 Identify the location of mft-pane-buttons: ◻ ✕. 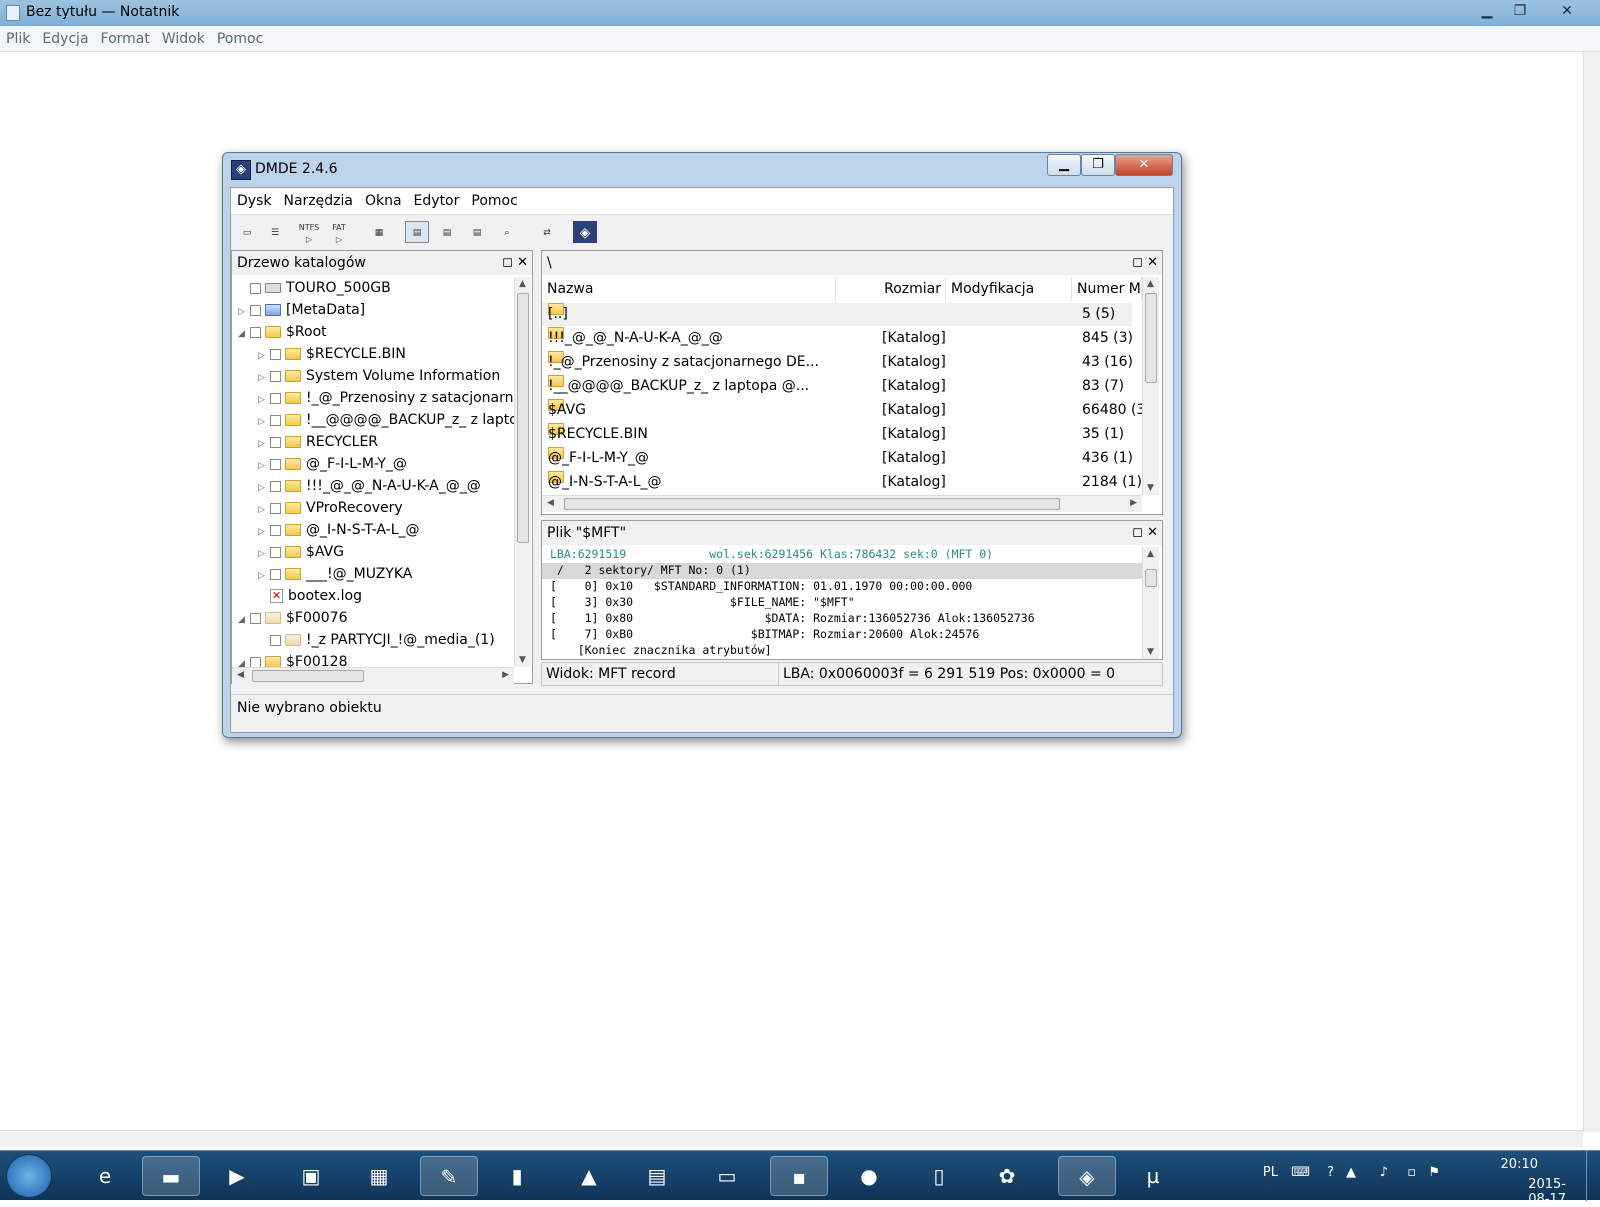
(1145, 533).